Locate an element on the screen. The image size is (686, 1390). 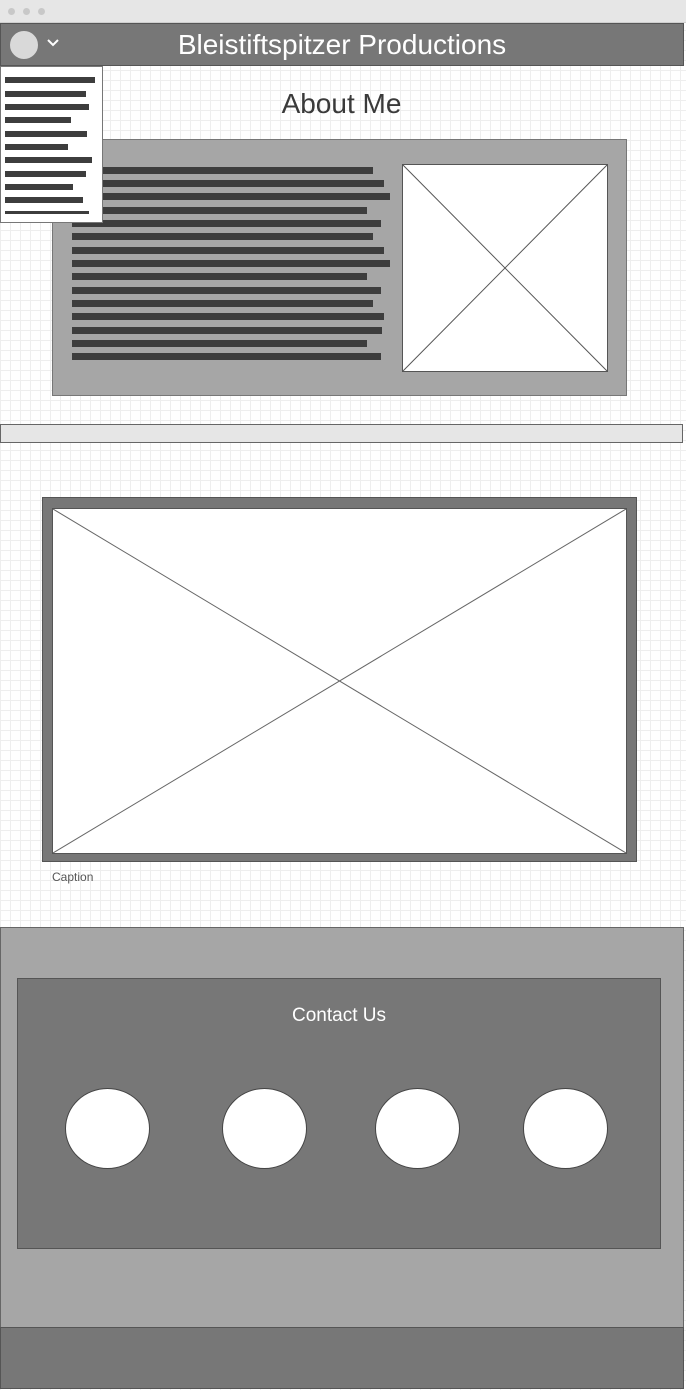
dropdown-menu is located at coordinates (51, 144).